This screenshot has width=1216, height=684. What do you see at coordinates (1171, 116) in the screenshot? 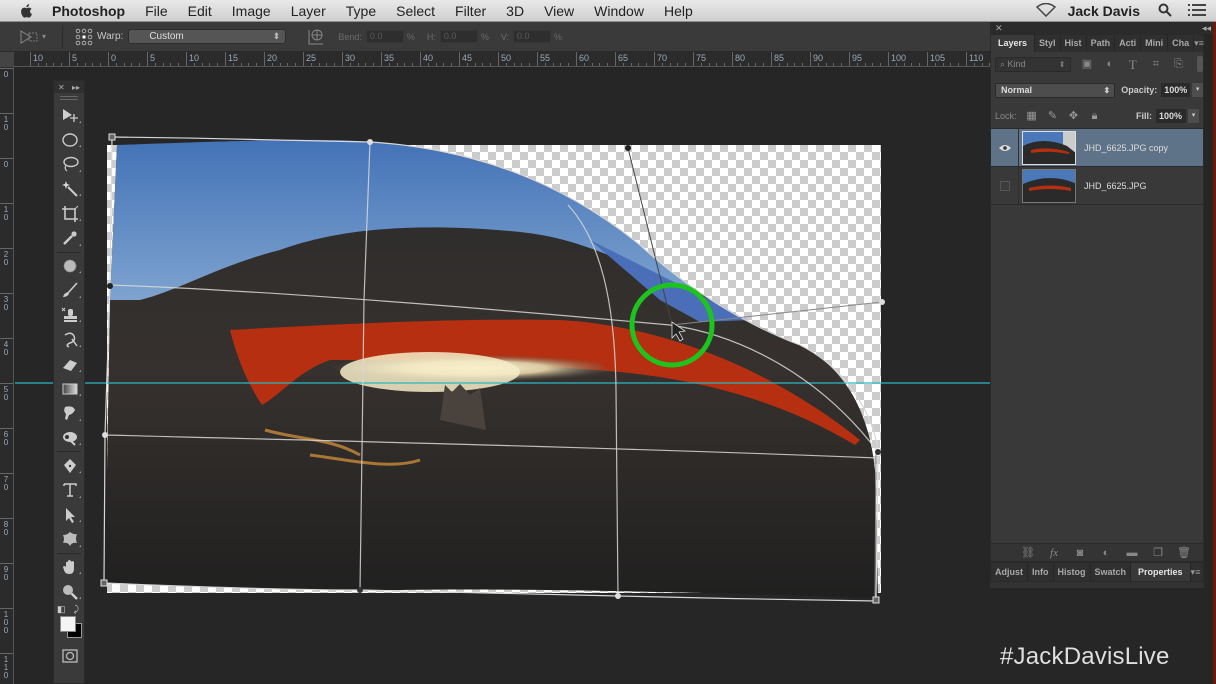
I see `fill-input: 100%` at bounding box center [1171, 116].